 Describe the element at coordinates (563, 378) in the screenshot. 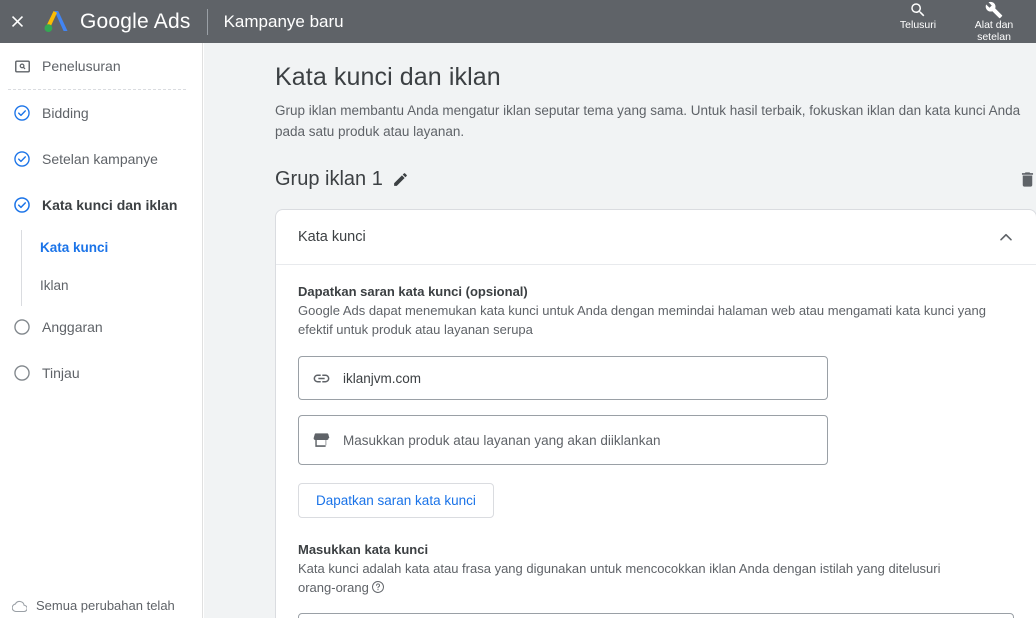

I see `website-url-input: iklanjvm.com` at that location.